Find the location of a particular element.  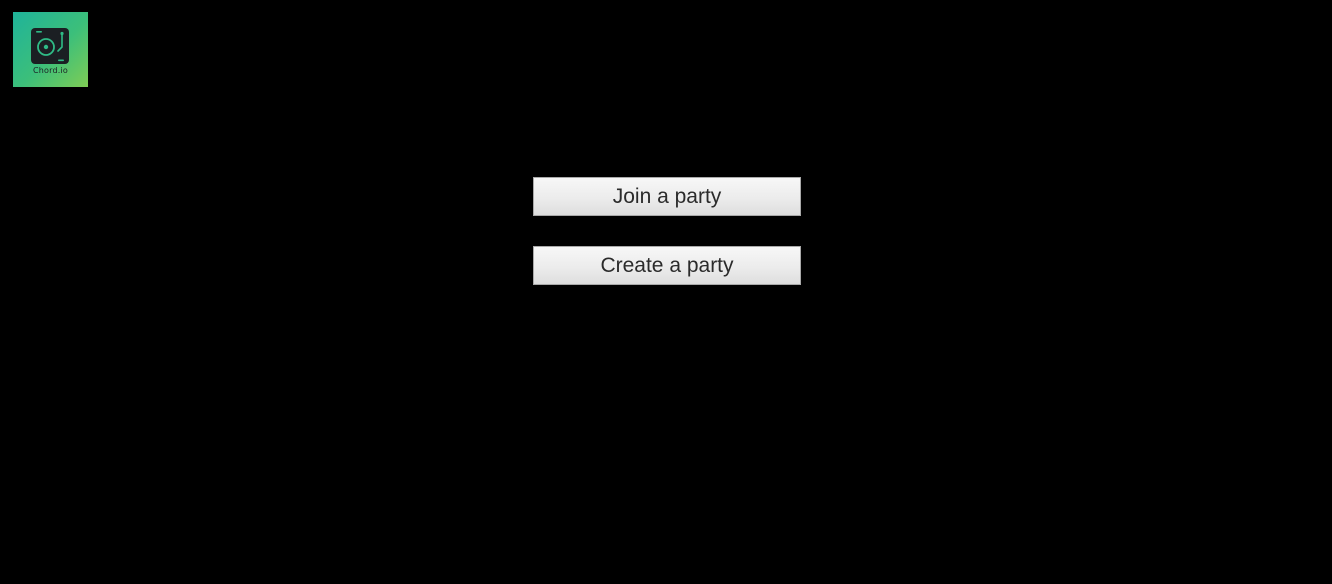

app-logo: Chord.io is located at coordinates (50, 49).